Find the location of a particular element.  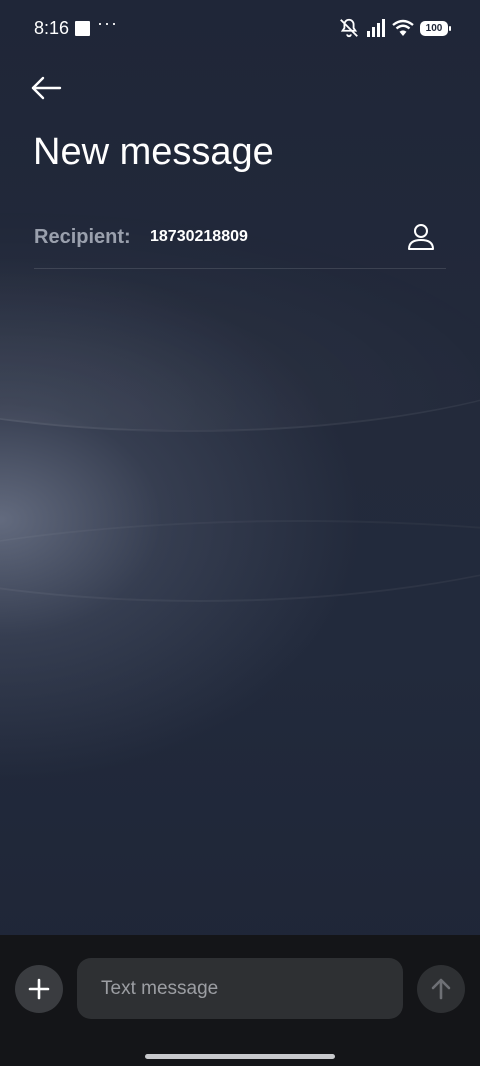

recipient-field is located at coordinates (260, 237).